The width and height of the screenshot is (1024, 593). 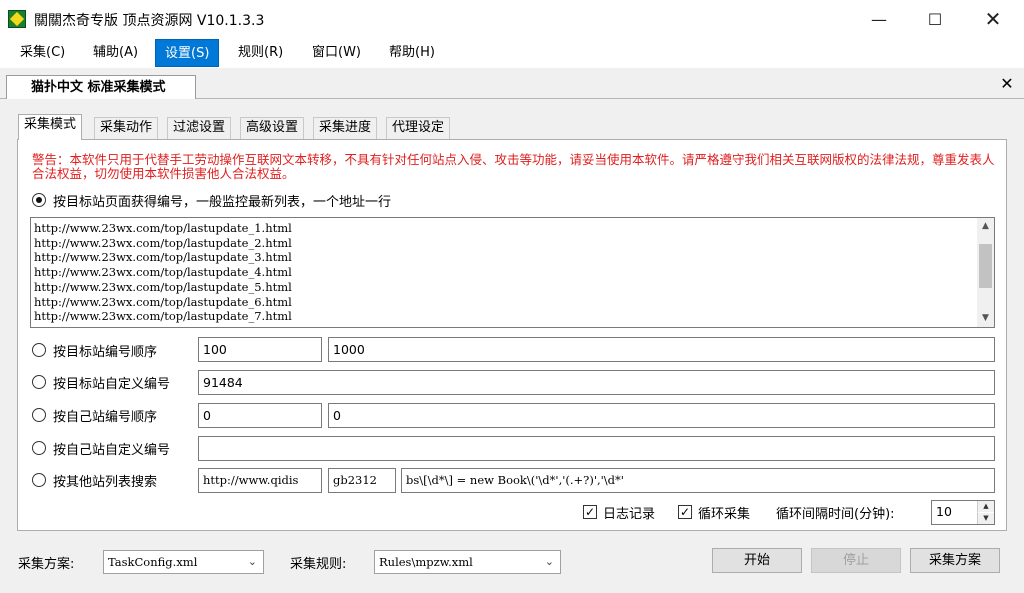 I want to click on interval-label: 循环间隔时间(分钟):, so click(x=835, y=514).